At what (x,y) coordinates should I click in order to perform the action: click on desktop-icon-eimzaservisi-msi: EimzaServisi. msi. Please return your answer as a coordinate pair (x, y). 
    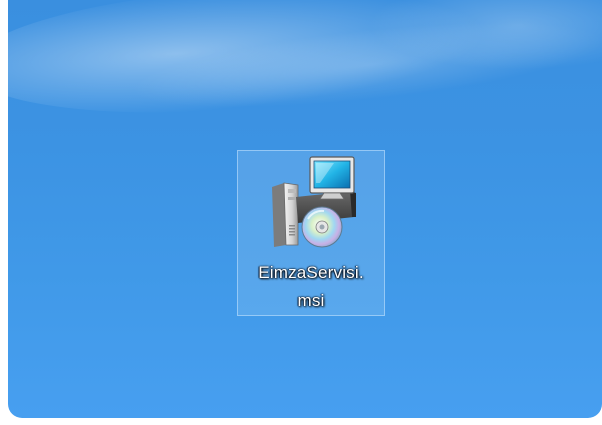
    Looking at the image, I should click on (311, 233).